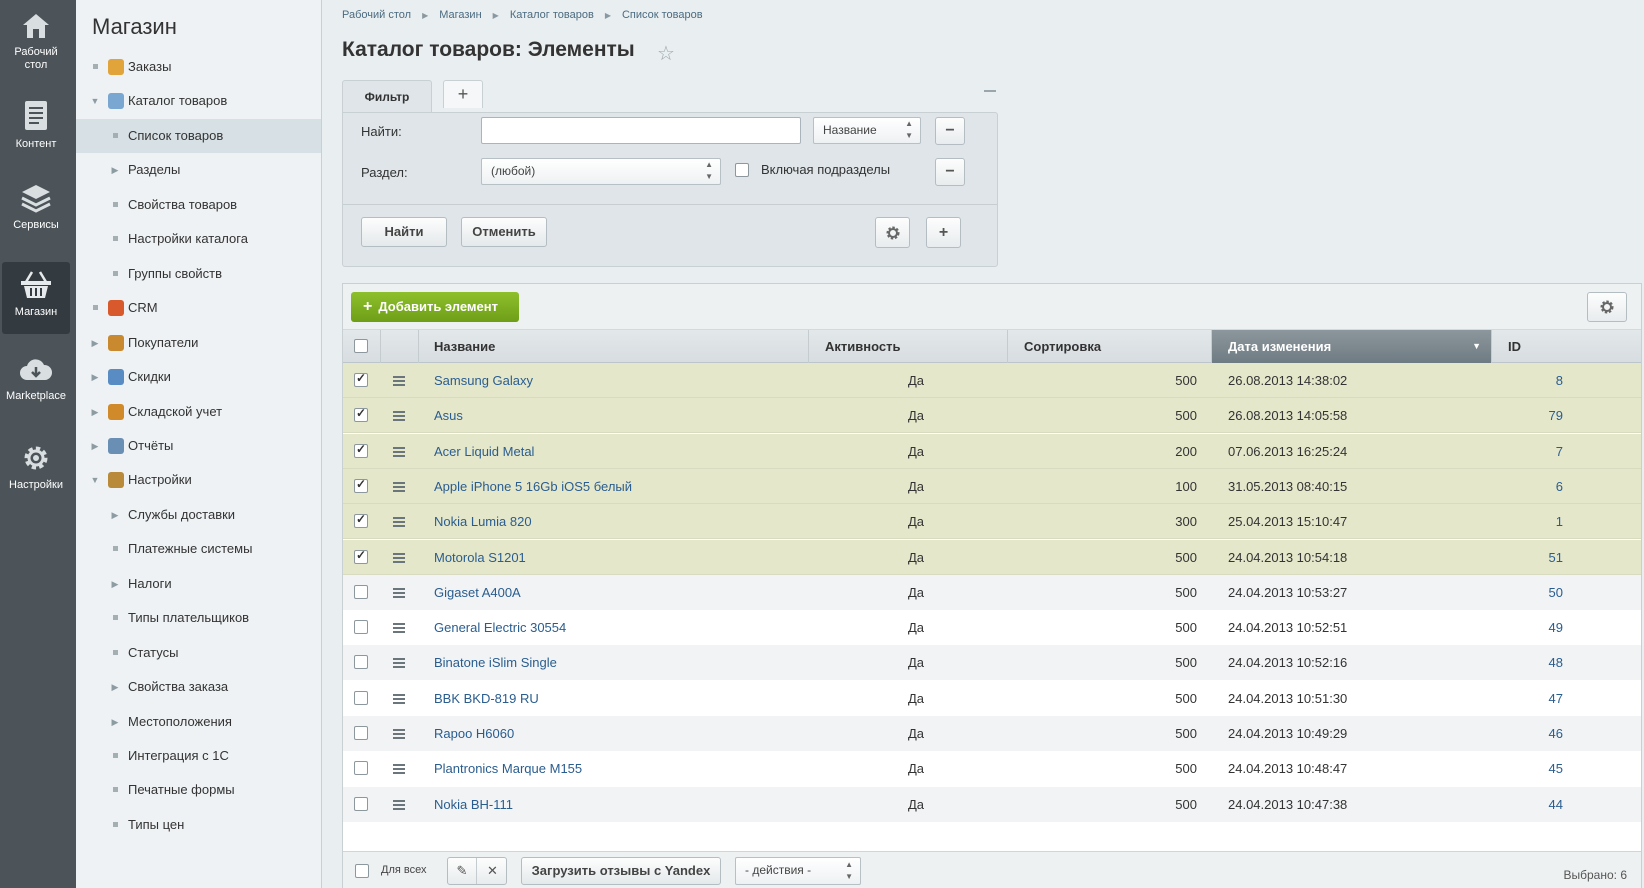  What do you see at coordinates (495, 662) in the screenshot?
I see `row-name-link: Binatone iSlim Single` at bounding box center [495, 662].